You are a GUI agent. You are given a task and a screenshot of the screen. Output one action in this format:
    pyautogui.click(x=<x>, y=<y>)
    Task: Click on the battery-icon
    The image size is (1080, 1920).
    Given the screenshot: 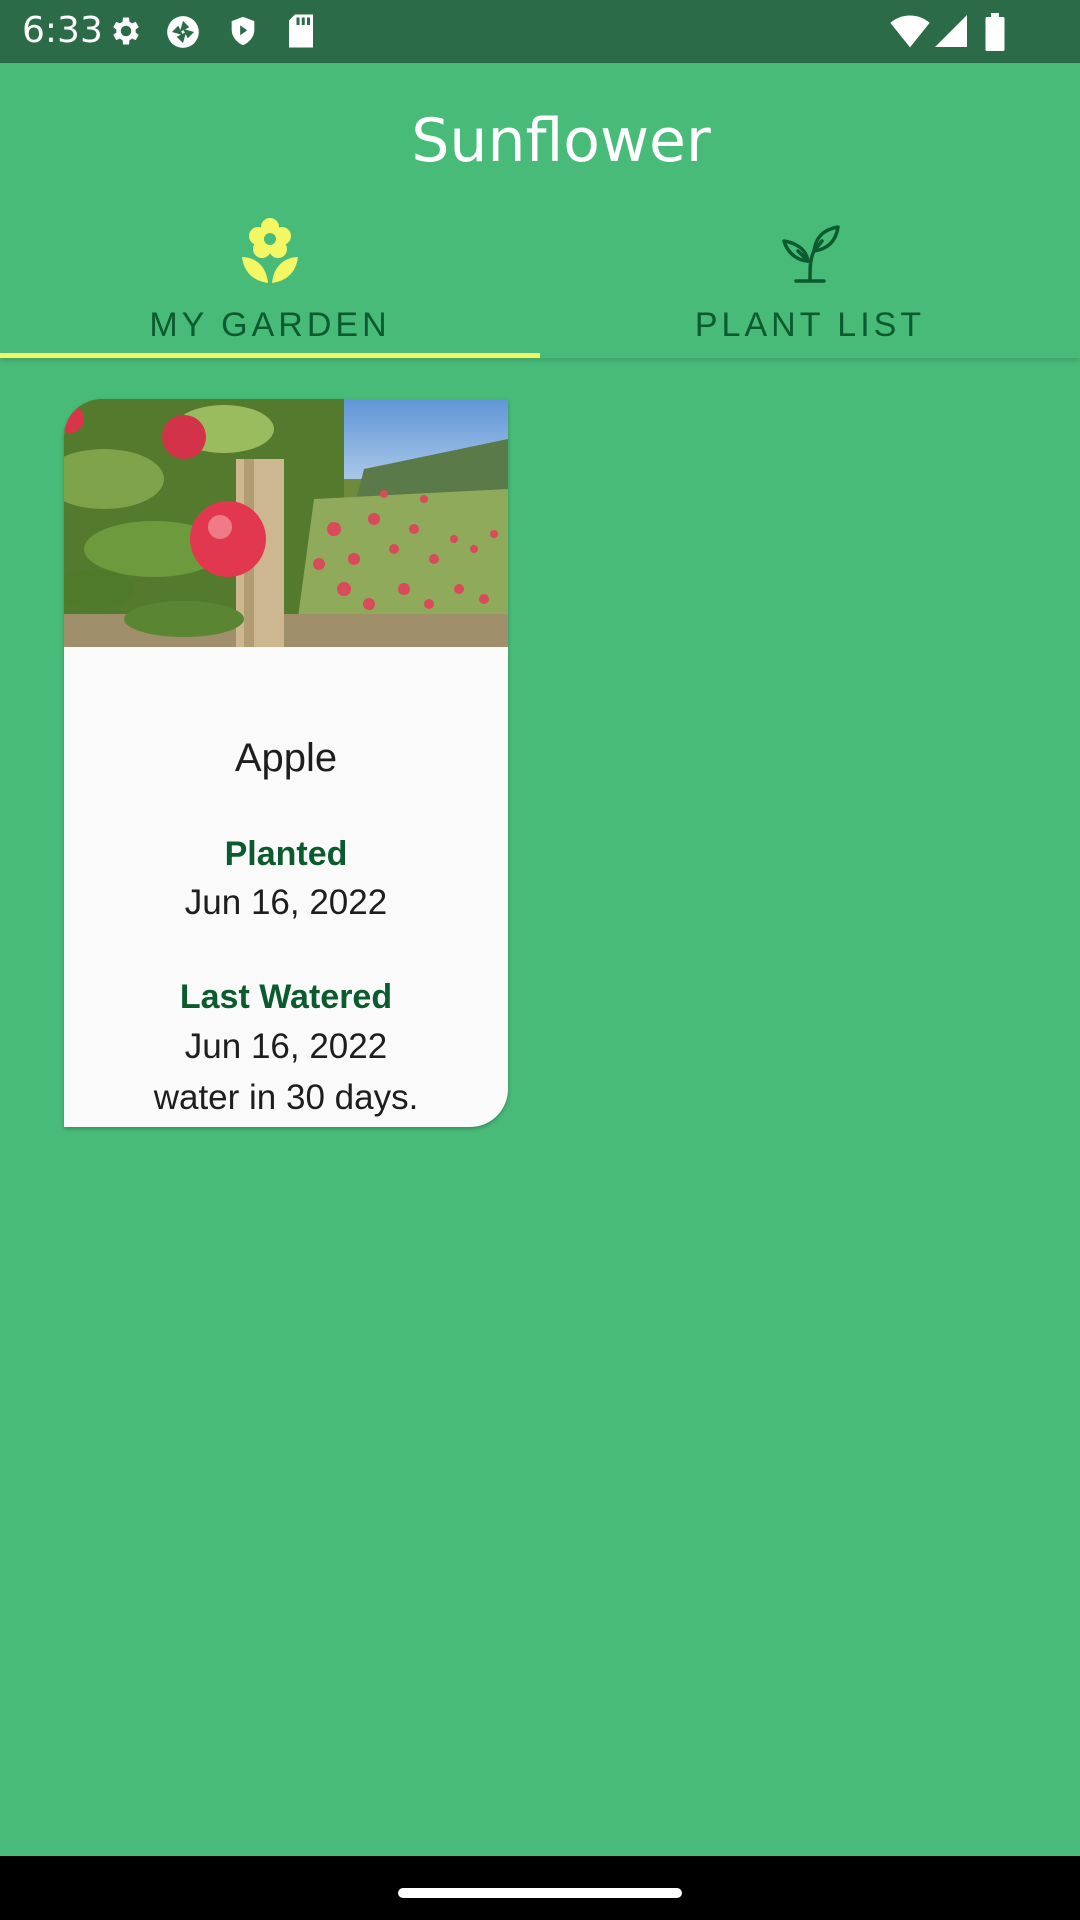 What is the action you would take?
    pyautogui.click(x=995, y=34)
    